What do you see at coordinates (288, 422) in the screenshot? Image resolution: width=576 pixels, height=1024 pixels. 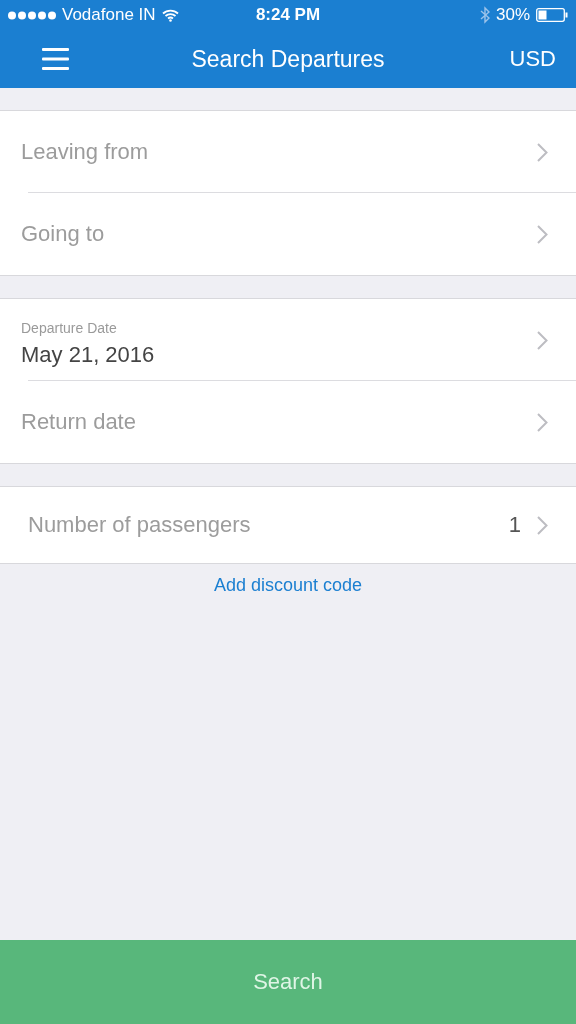 I see `form-row: Return date` at bounding box center [288, 422].